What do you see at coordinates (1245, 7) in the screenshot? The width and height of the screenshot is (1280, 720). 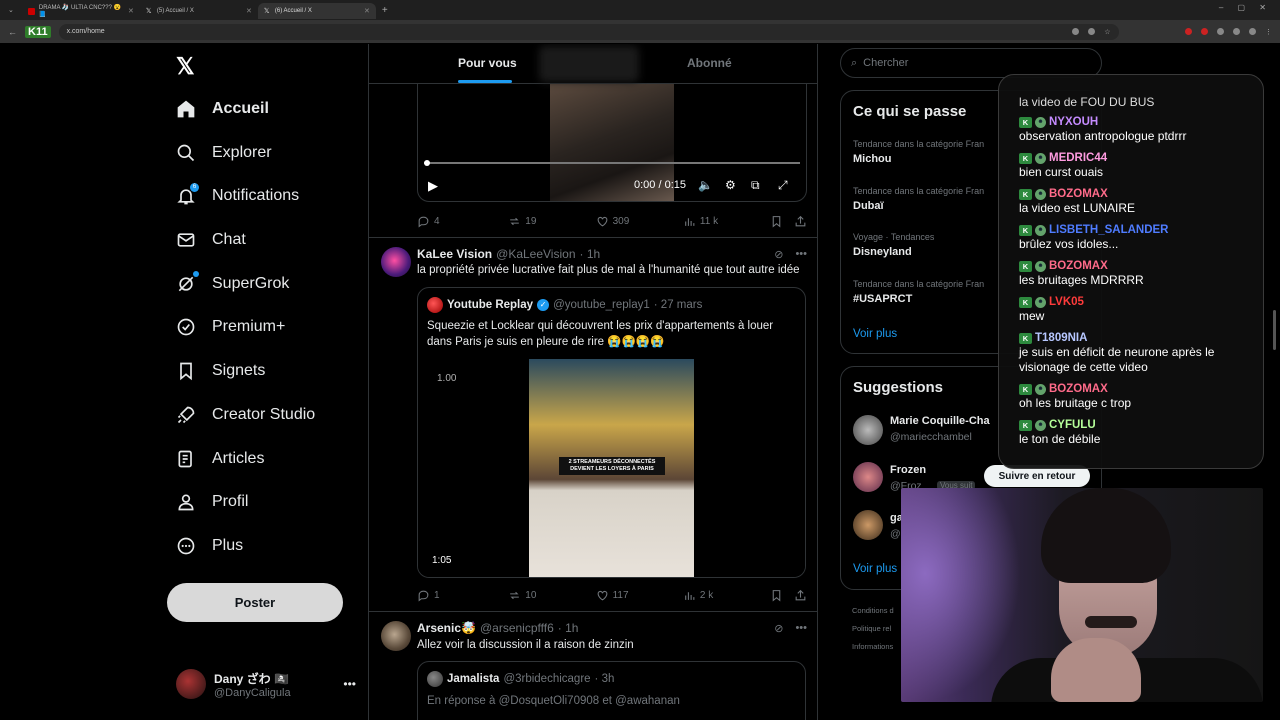 I see `window-controls: – ▢ ✕` at bounding box center [1245, 7].